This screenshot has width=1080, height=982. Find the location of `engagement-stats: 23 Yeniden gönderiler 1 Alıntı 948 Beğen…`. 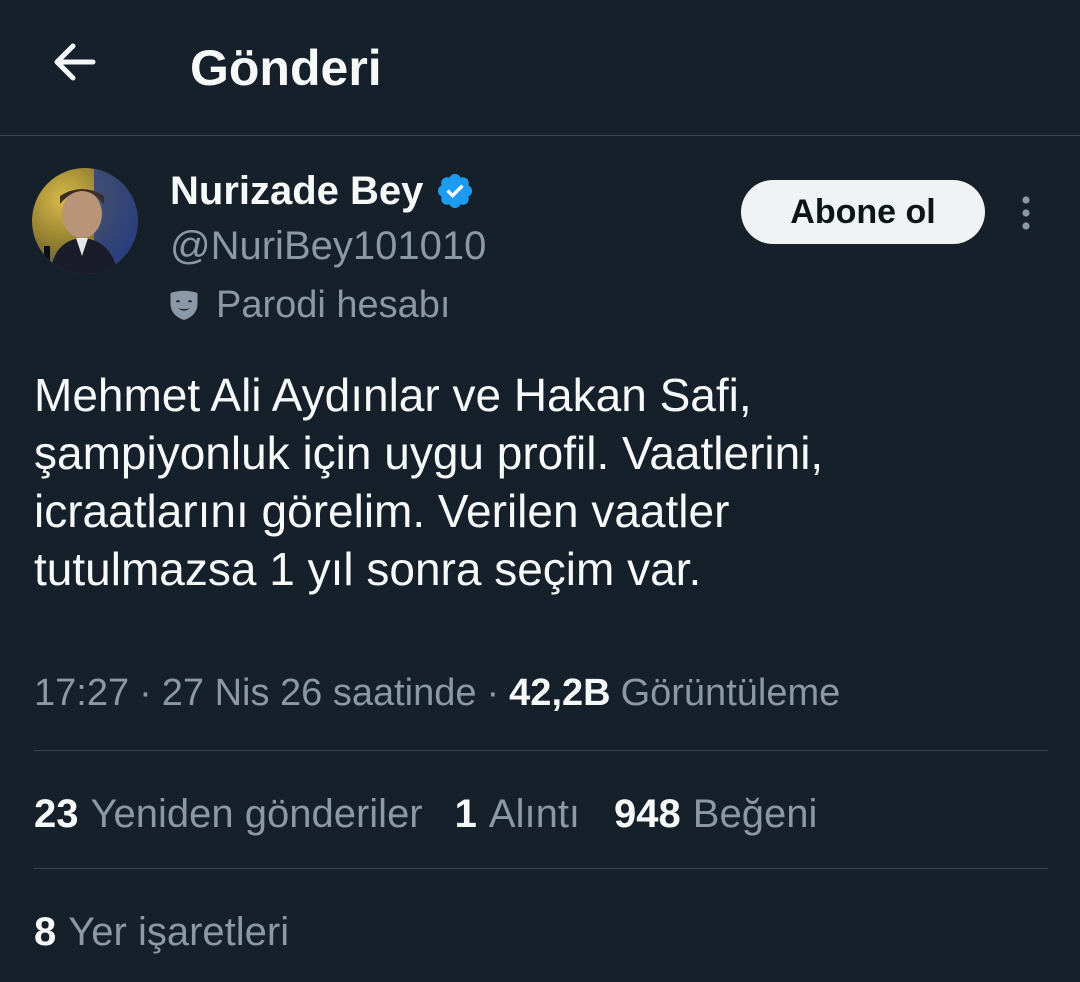

engagement-stats: 23 Yeniden gönderiler 1 Alıntı 948 Beğen… is located at coordinates (425, 814).